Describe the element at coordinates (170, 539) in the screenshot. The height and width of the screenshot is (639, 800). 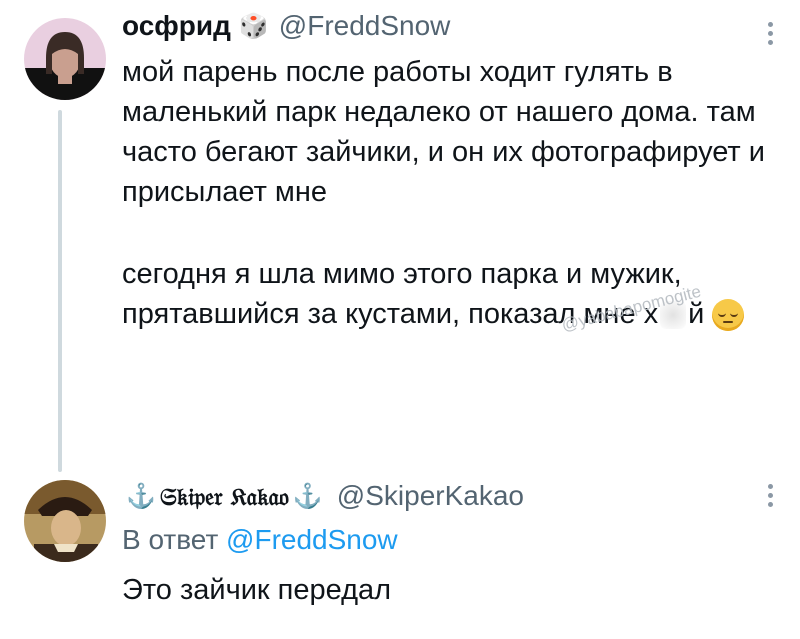
I see `reply-prefix: В ответ` at that location.